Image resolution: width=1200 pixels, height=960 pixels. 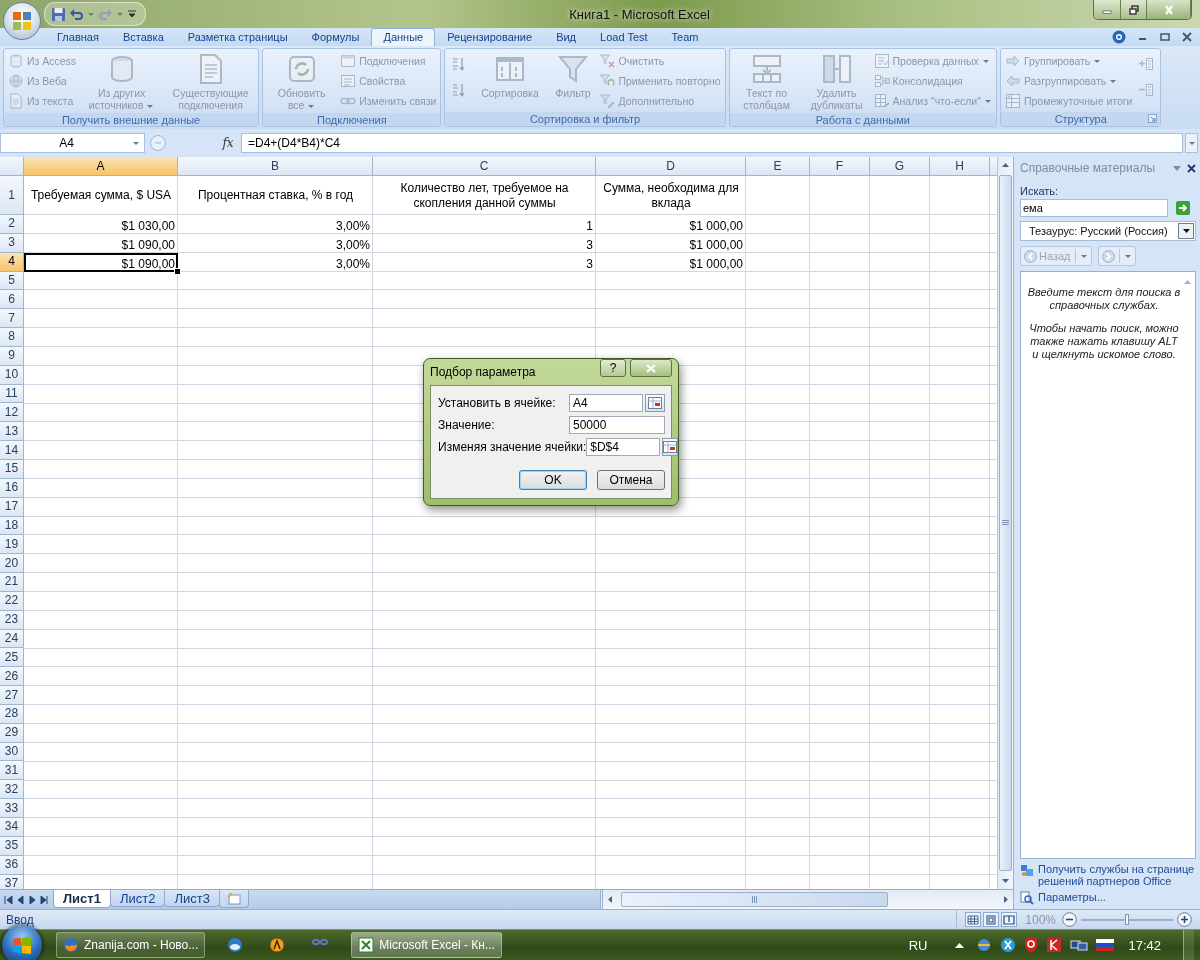 What do you see at coordinates (484, 224) in the screenshot?
I see `table-cell: 1` at bounding box center [484, 224].